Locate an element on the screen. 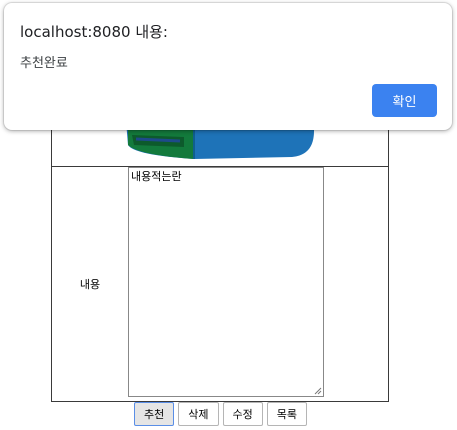 This screenshot has width=457, height=430. dialog-ok-button: 확인 is located at coordinates (404, 100).